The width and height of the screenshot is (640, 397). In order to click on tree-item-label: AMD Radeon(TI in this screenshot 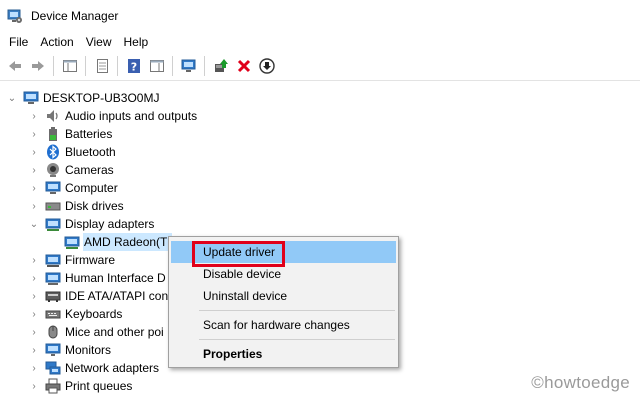, I will do `click(127, 242)`.